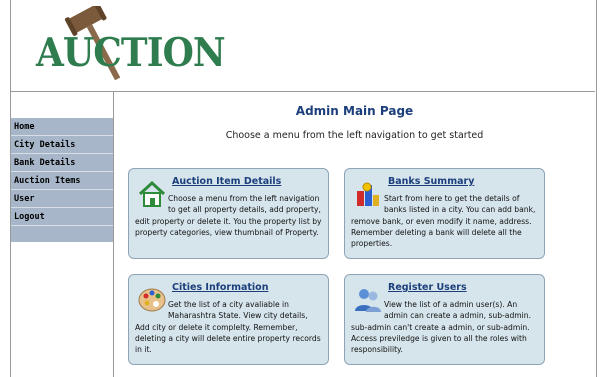  What do you see at coordinates (226, 181) in the screenshot?
I see `card-title-auction-item-details: Auction Item Details` at bounding box center [226, 181].